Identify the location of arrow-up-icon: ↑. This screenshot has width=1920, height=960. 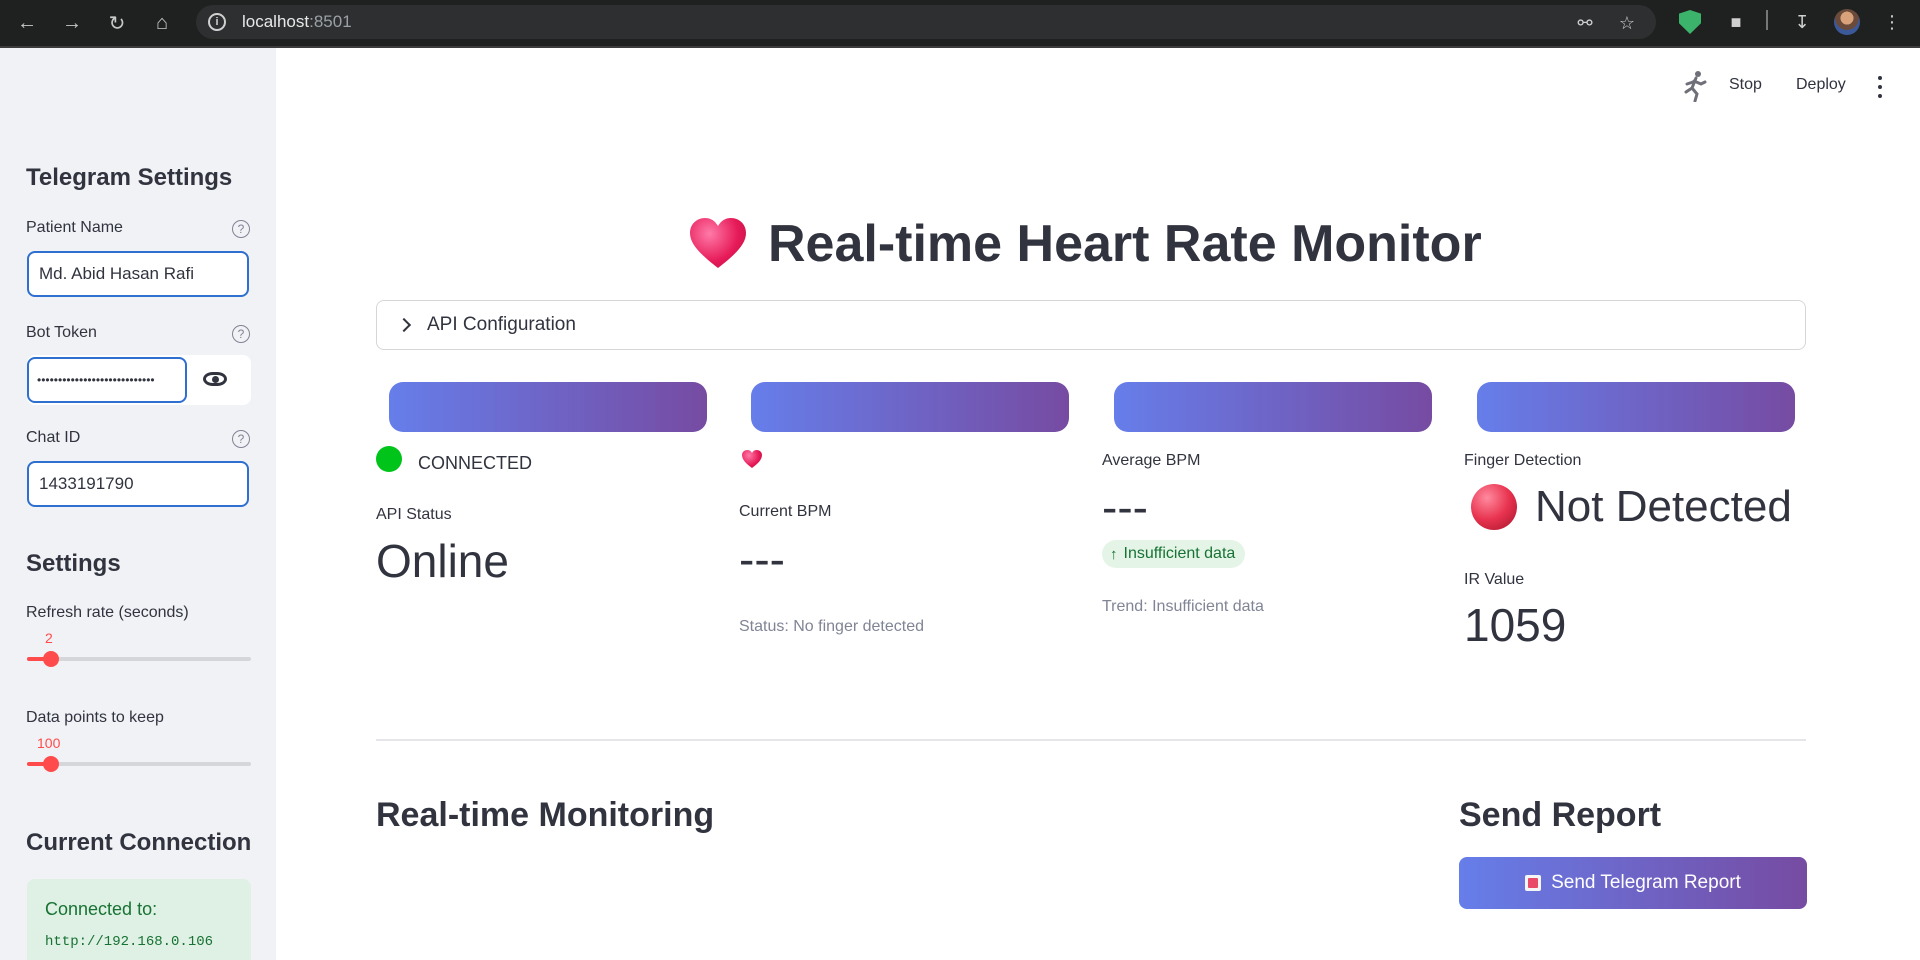
(1114, 554).